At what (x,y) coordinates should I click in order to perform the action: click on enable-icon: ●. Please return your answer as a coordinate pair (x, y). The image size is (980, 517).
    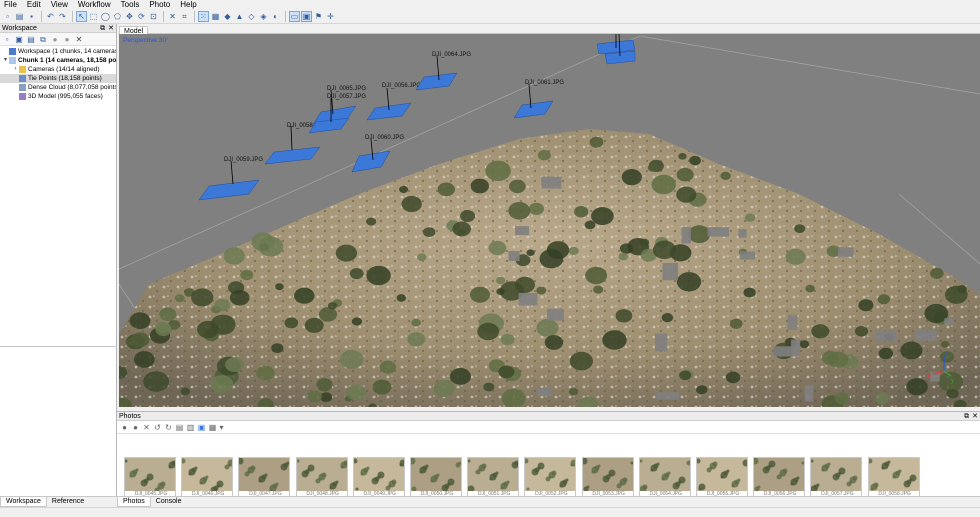
    Looking at the image, I should click on (55, 39).